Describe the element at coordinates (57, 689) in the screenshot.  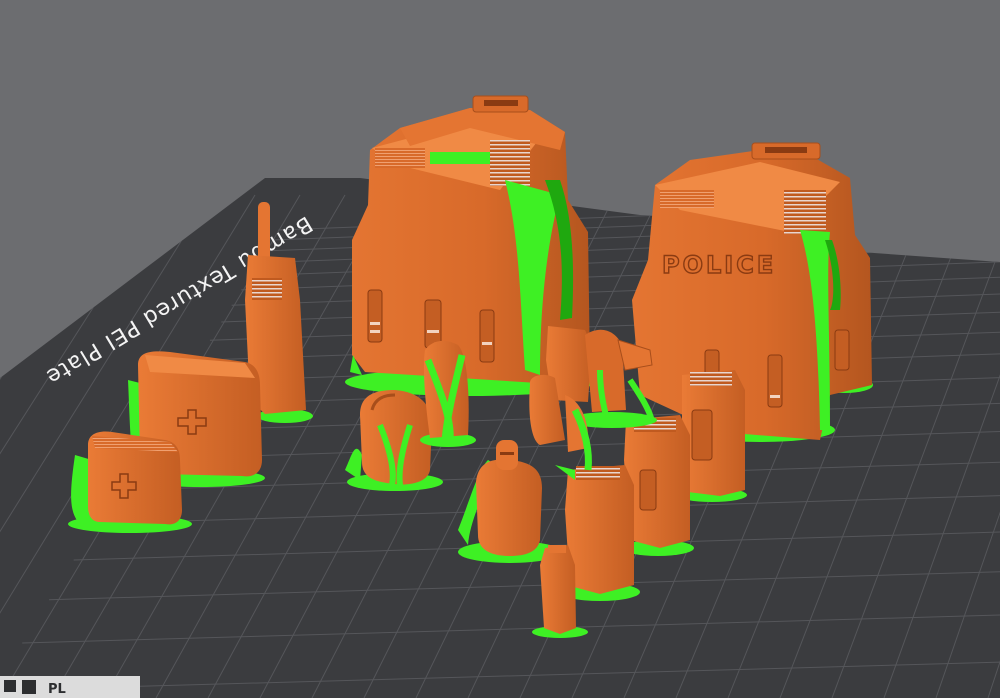
I see `plate-corner-mark: PL` at that location.